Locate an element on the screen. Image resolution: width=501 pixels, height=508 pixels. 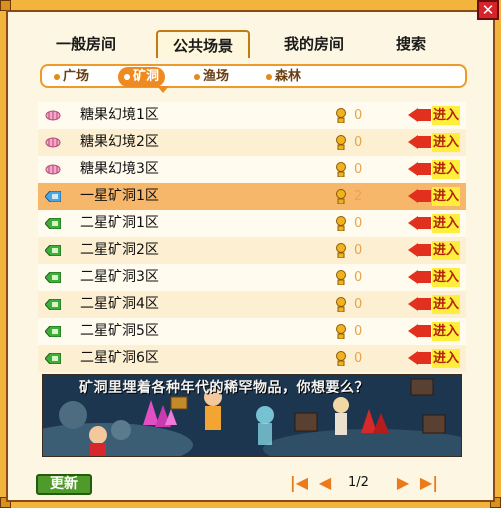
room-row: 二星矿洞3区 0 进入 is located at coordinates (252, 277).